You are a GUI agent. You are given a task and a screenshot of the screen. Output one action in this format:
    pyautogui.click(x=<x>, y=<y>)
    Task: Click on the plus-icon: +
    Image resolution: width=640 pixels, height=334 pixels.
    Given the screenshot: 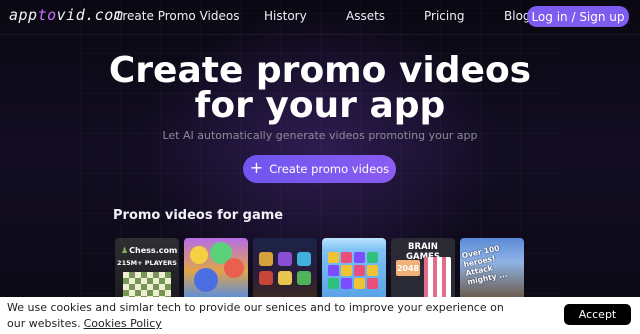 What is the action you would take?
    pyautogui.click(x=256, y=167)
    